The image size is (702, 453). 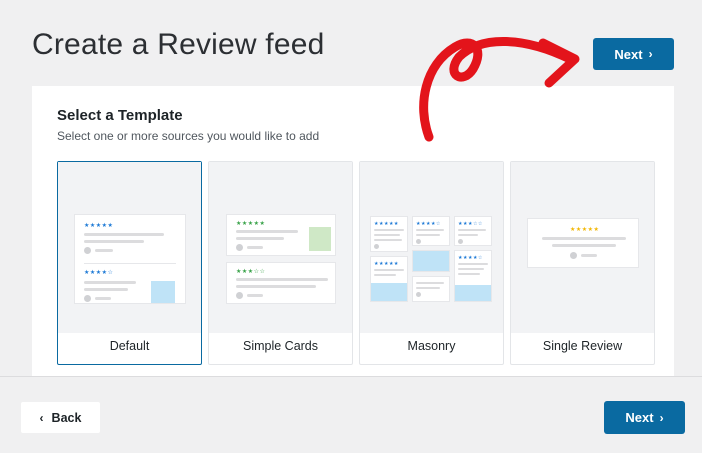 I want to click on star-rating-icon: ★★★☆☆, so click(x=251, y=272).